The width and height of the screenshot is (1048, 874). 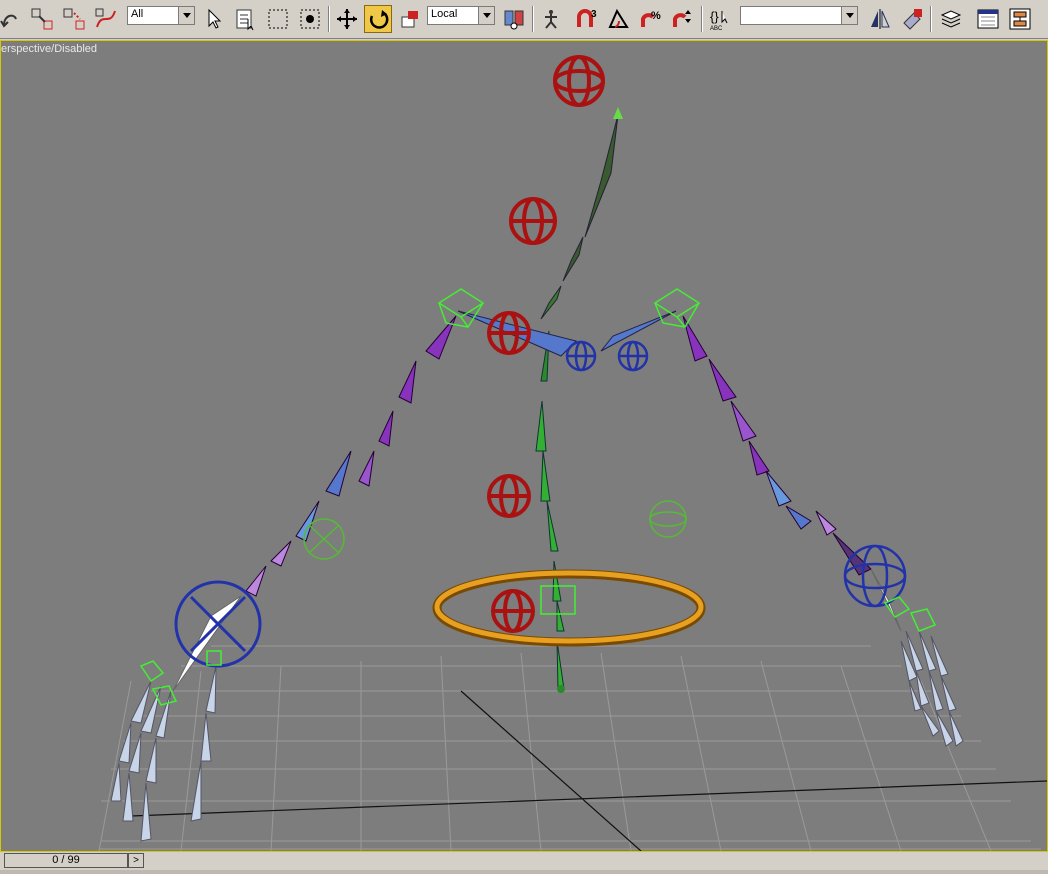 I want to click on spine-bones, so click(x=579, y=400).